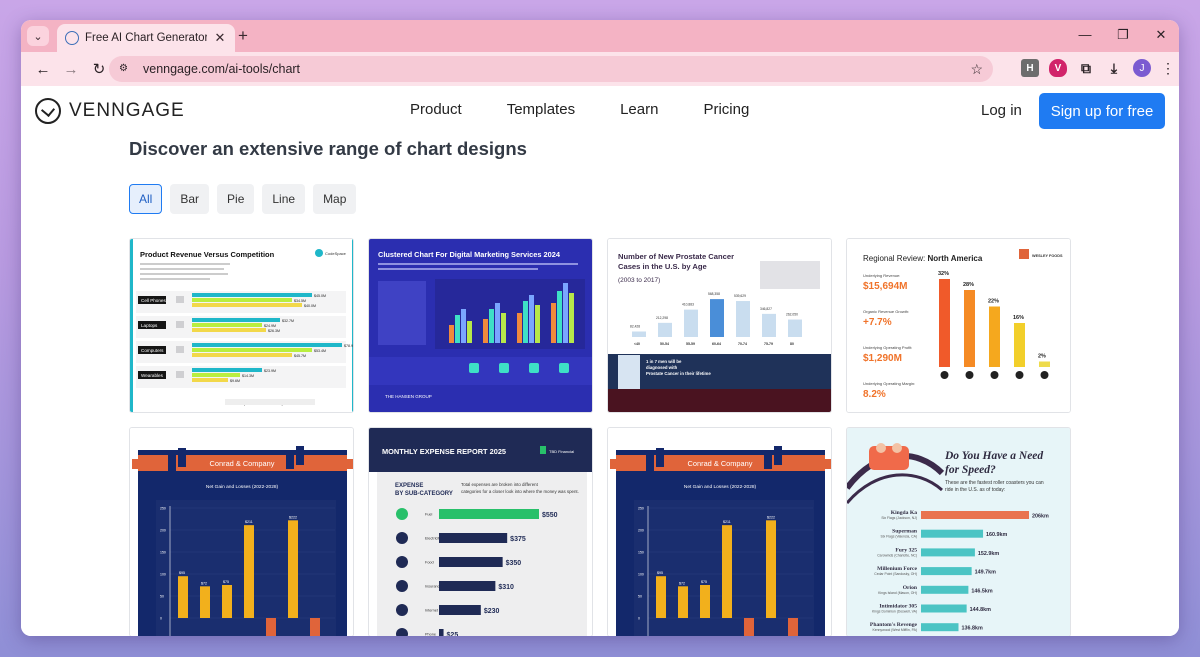 This screenshot has width=1200, height=657. I want to click on extension-h-icon: H, so click(1030, 68).